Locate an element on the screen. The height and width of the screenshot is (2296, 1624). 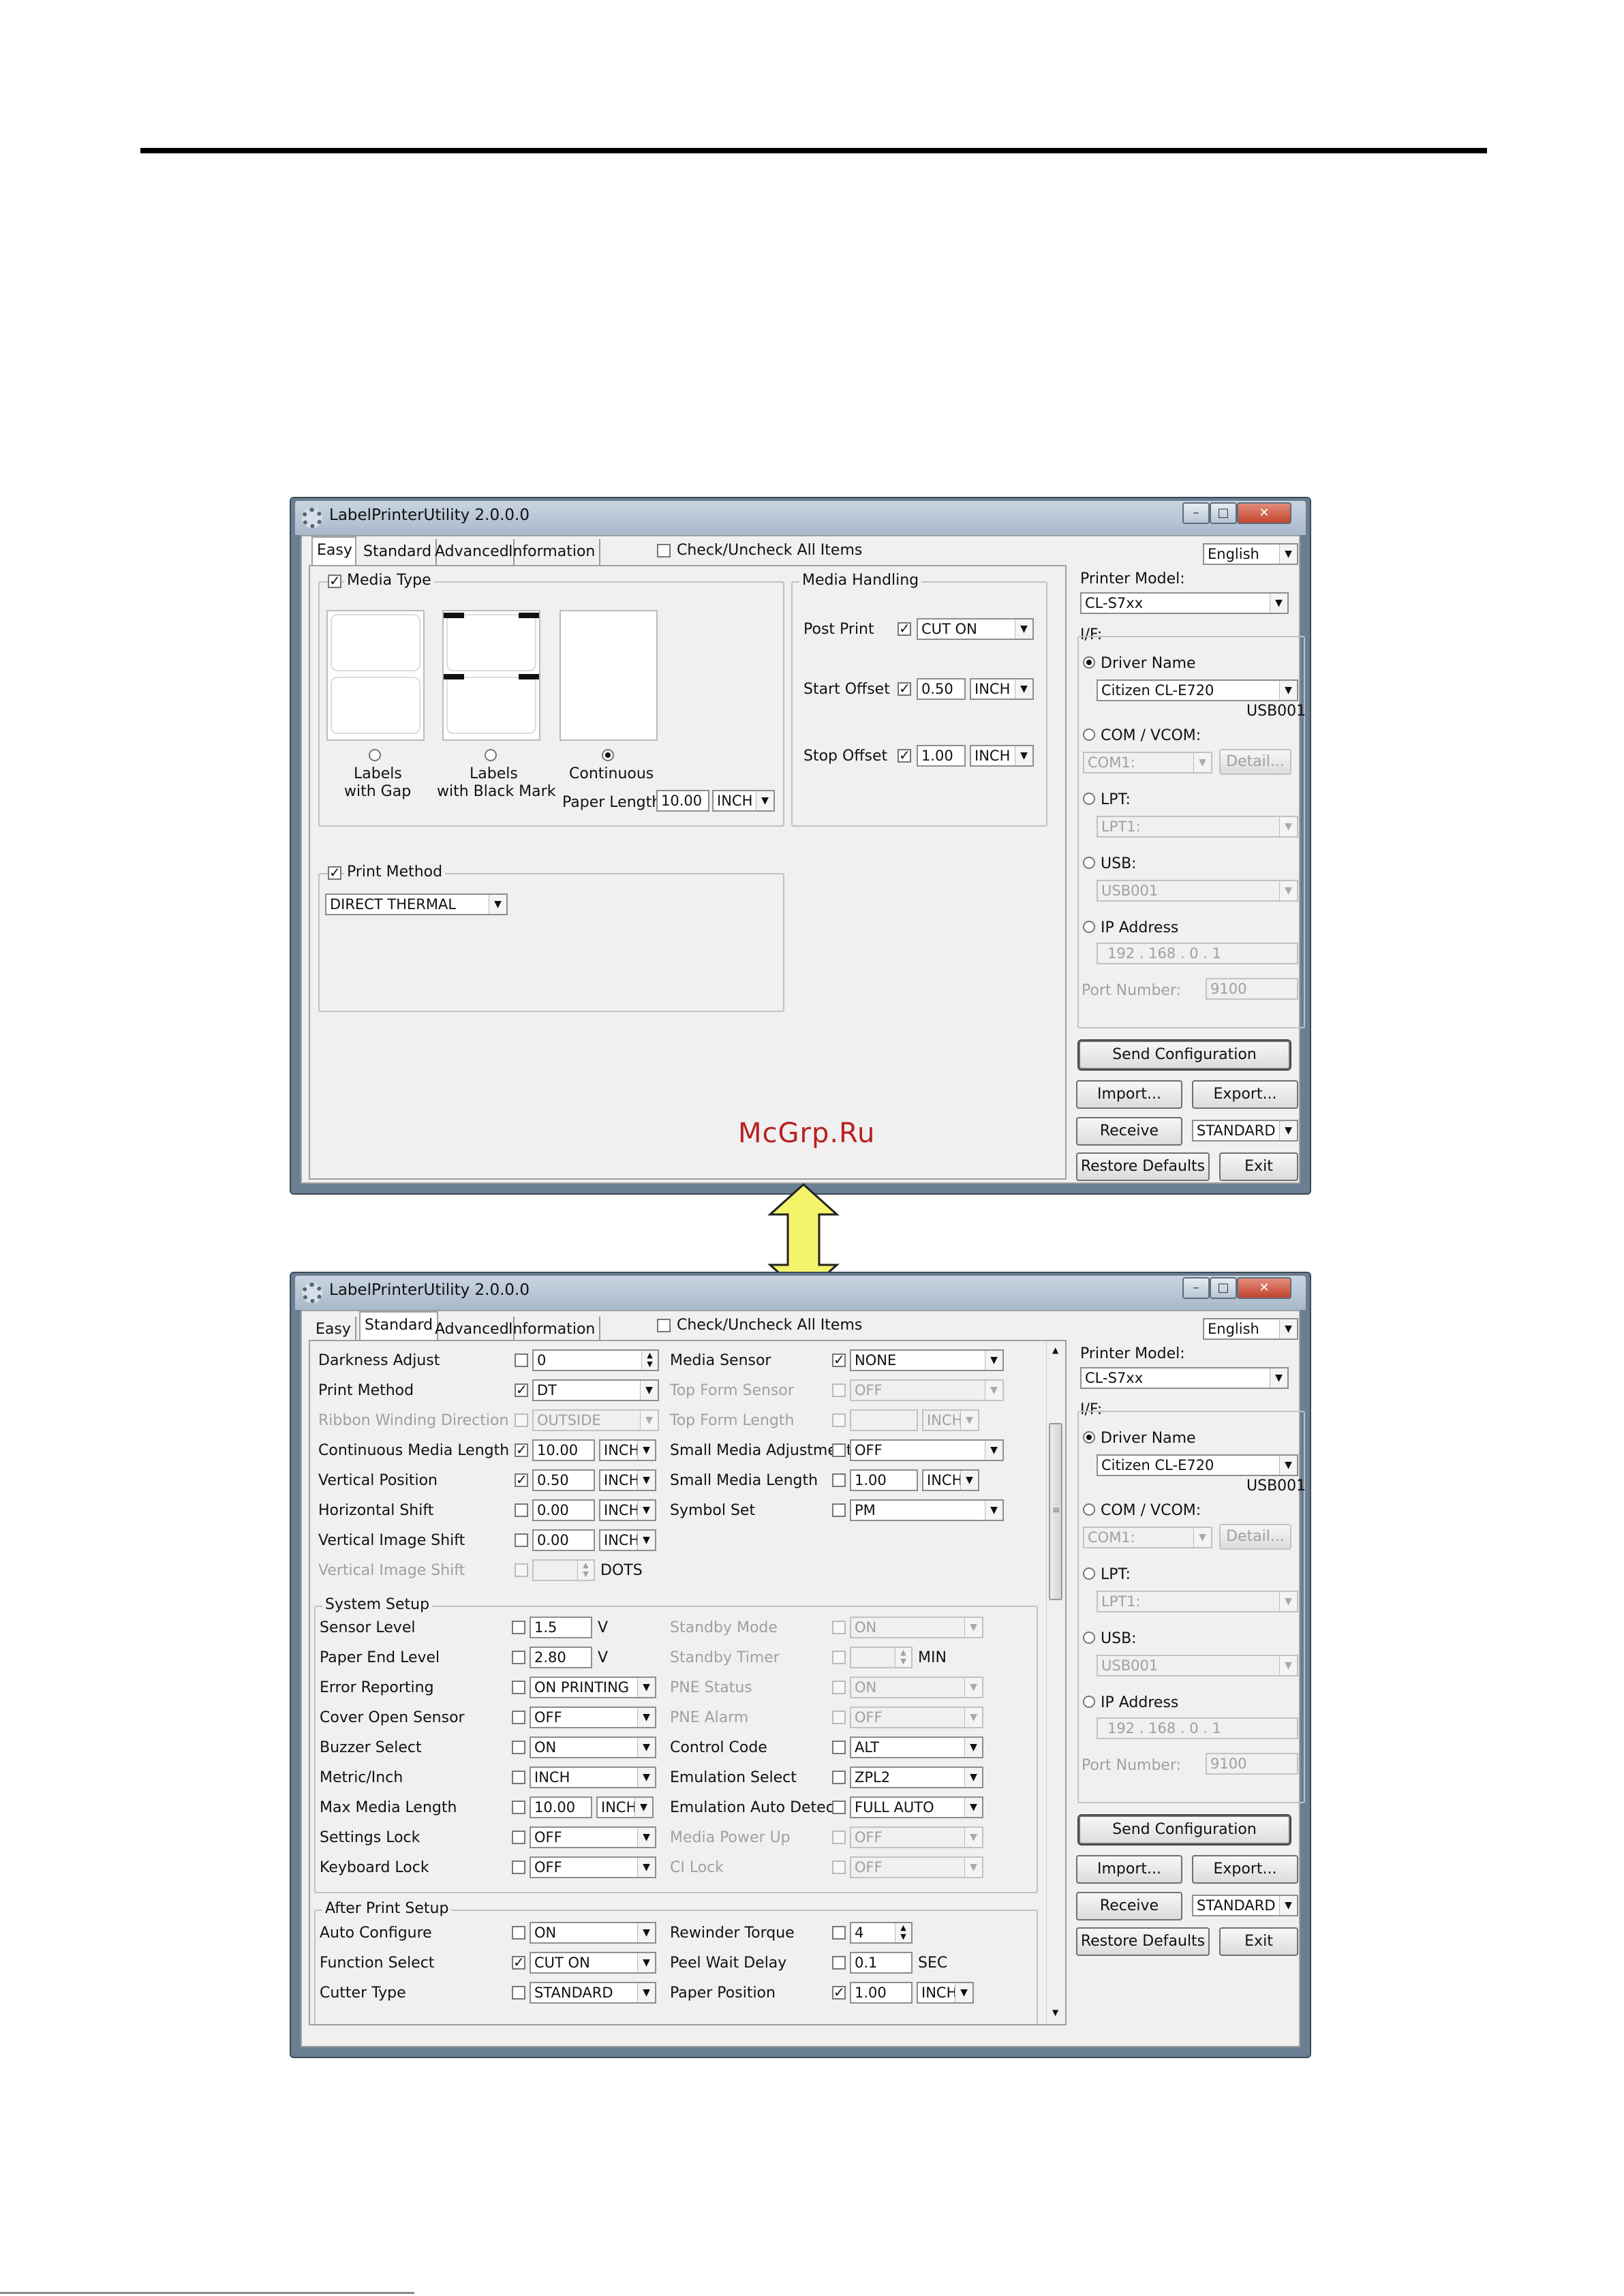
com-select: COM1: ▼ is located at coordinates (1147, 763).